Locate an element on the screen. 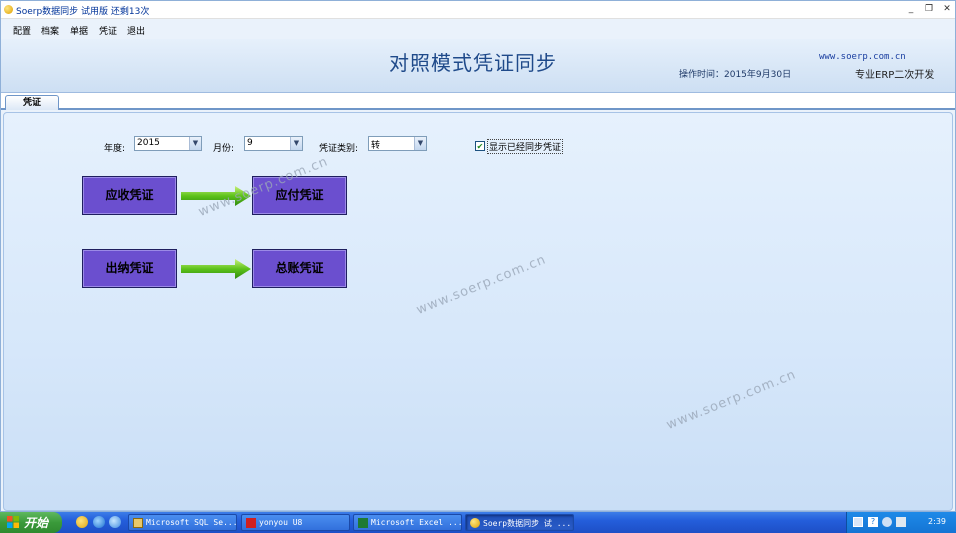 Image resolution: width=956 pixels, height=533 pixels. display-icon is located at coordinates (901, 522).